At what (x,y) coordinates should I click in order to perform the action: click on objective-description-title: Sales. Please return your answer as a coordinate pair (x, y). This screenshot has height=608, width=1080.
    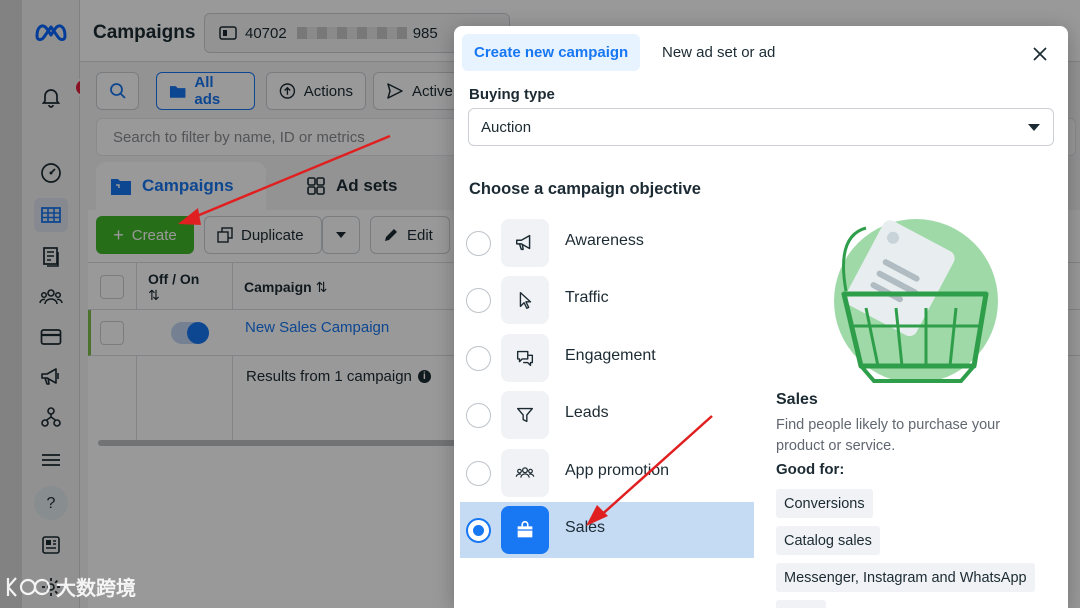
    Looking at the image, I should click on (797, 399).